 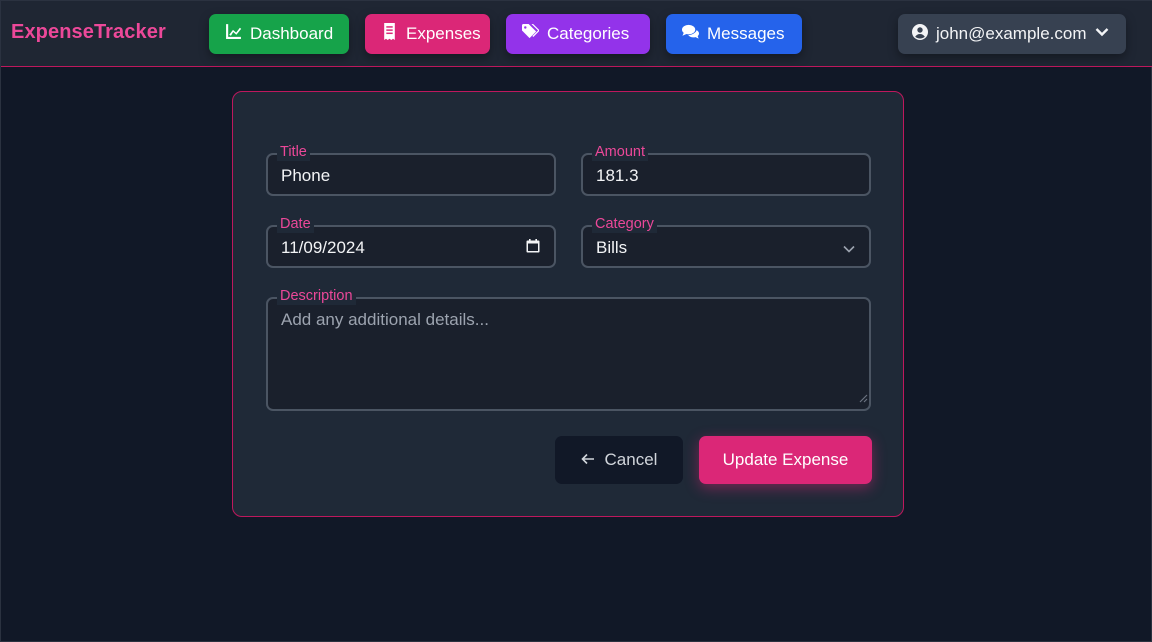 What do you see at coordinates (746, 33) in the screenshot?
I see `nav-messages-label: Messages` at bounding box center [746, 33].